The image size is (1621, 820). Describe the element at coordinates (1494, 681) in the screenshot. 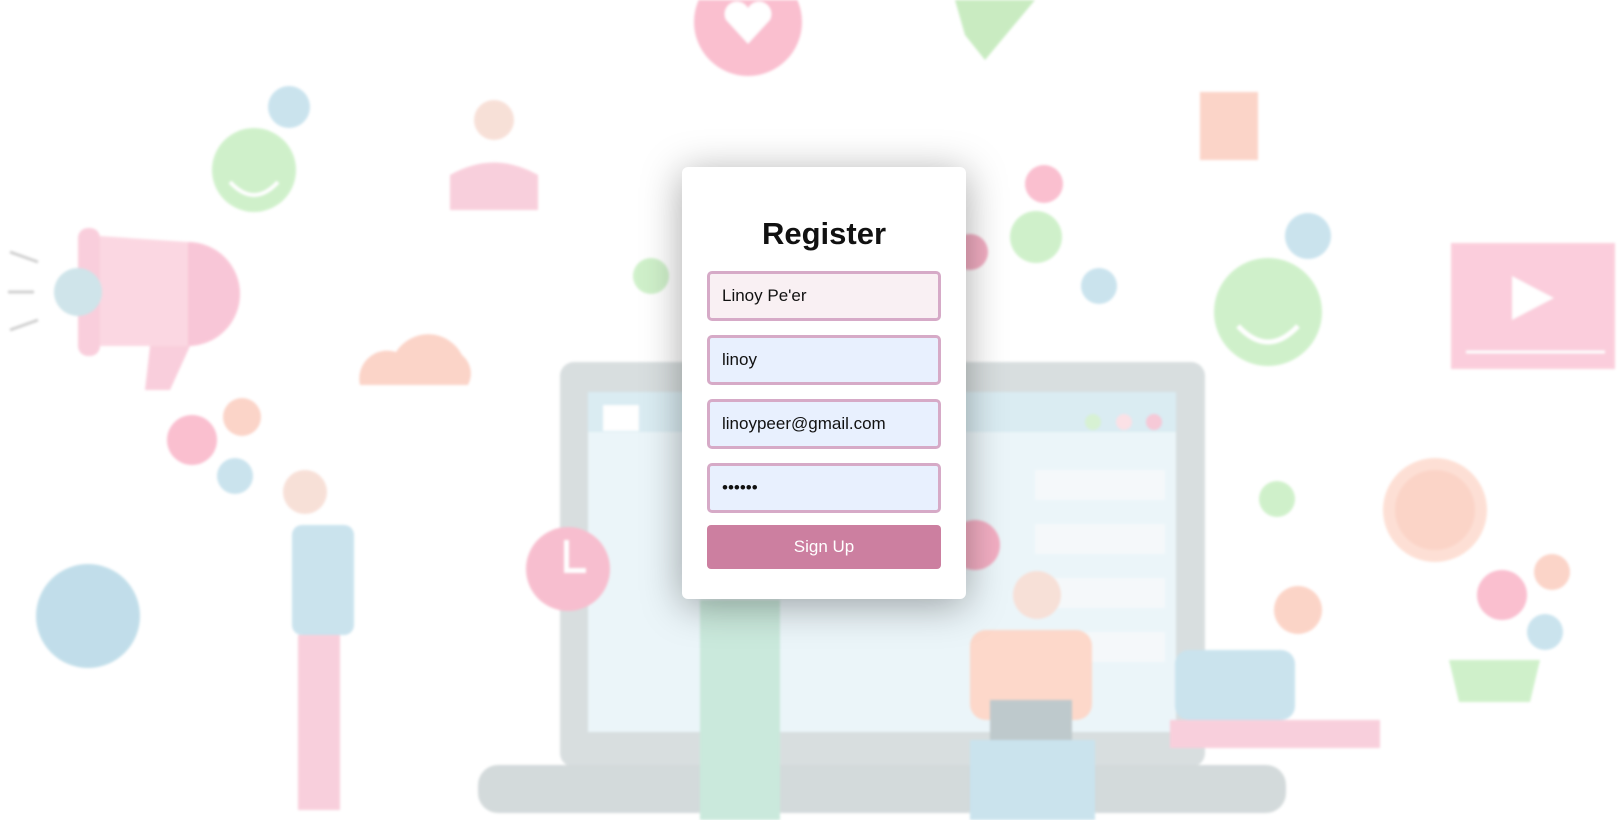

I see `basket-icon` at that location.